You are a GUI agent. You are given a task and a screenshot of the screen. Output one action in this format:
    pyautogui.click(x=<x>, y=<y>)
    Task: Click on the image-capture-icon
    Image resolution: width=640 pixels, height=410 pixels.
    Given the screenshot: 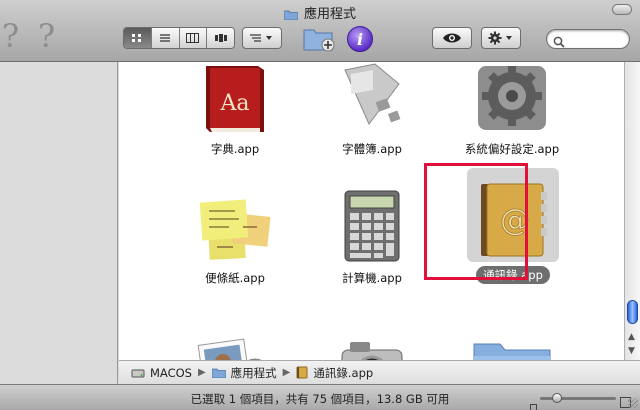 What is the action you would take?
    pyautogui.click(x=372, y=331)
    